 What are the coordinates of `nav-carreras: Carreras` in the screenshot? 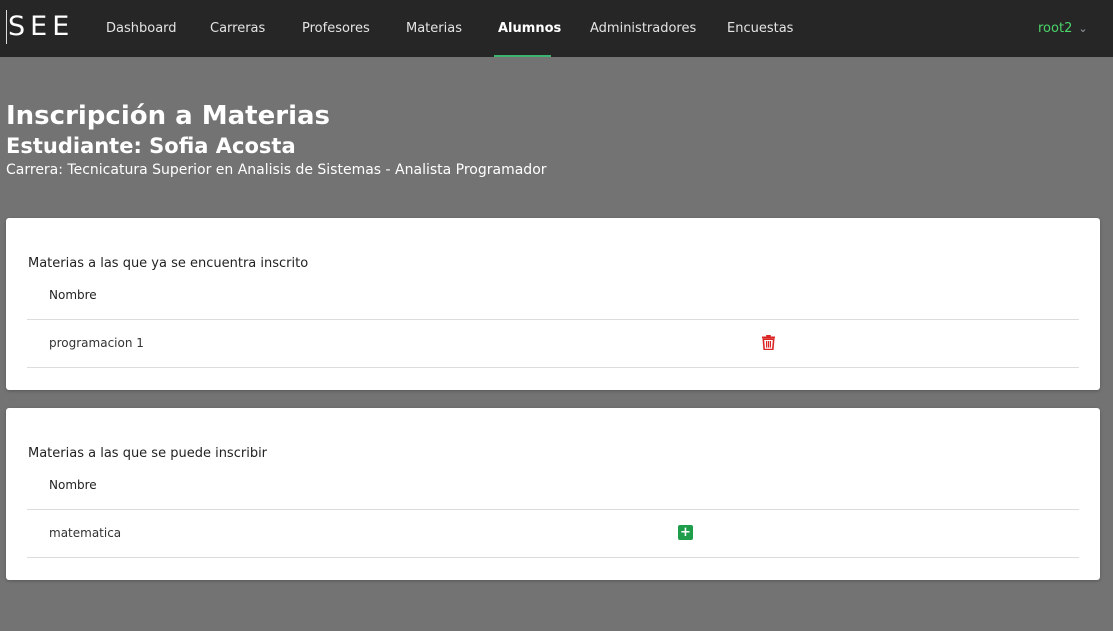 It's located at (237, 28).